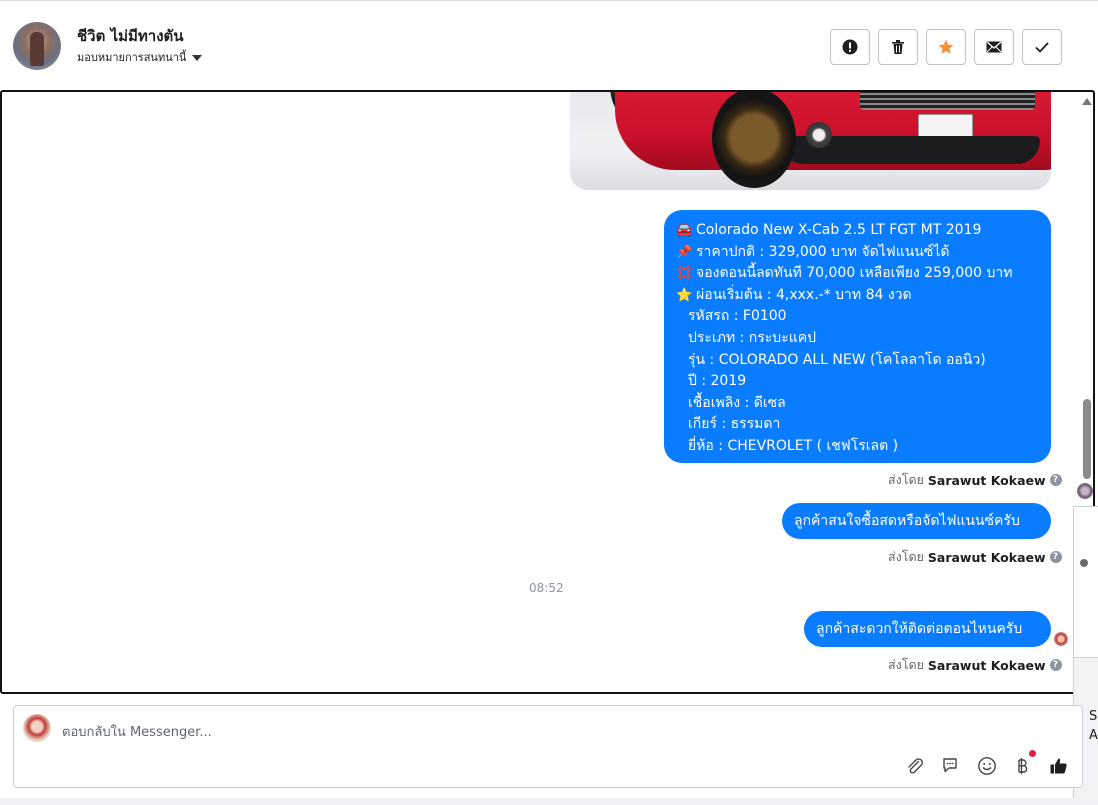  I want to click on attach-button, so click(915, 766).